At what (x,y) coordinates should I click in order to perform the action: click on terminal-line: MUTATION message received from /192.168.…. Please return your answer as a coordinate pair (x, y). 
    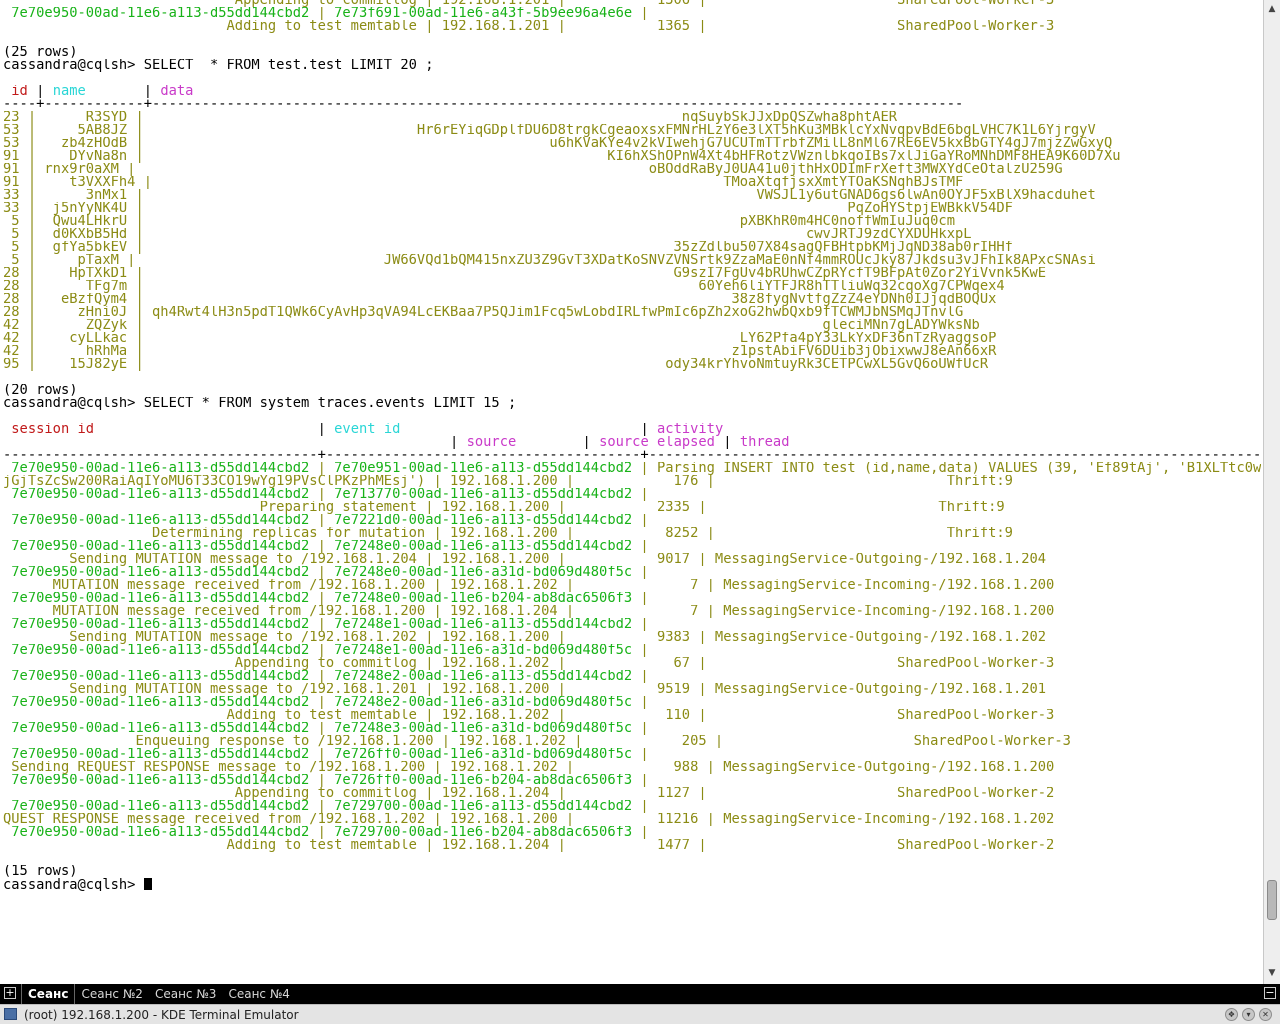
    Looking at the image, I should click on (632, 585).